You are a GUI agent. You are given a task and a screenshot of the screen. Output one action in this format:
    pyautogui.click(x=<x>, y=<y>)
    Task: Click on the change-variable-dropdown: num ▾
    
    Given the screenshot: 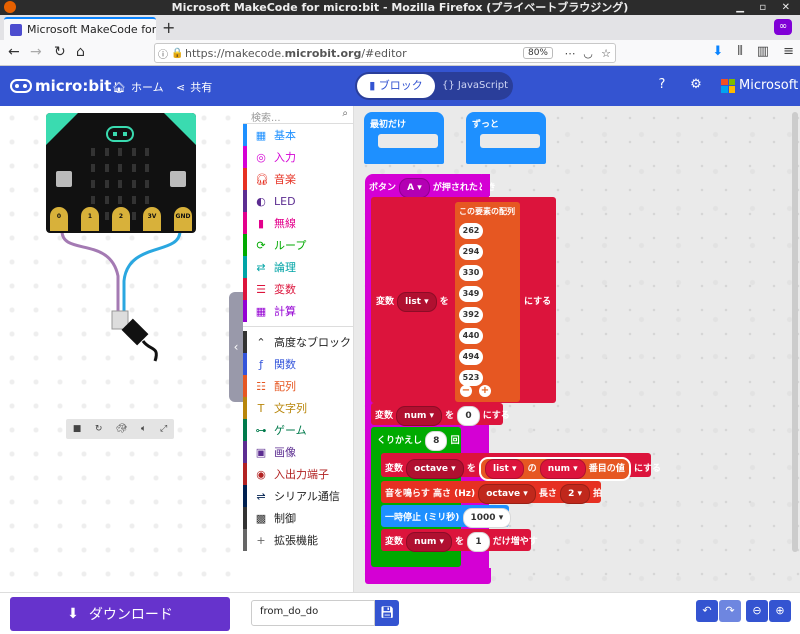 What is the action you would take?
    pyautogui.click(x=429, y=542)
    